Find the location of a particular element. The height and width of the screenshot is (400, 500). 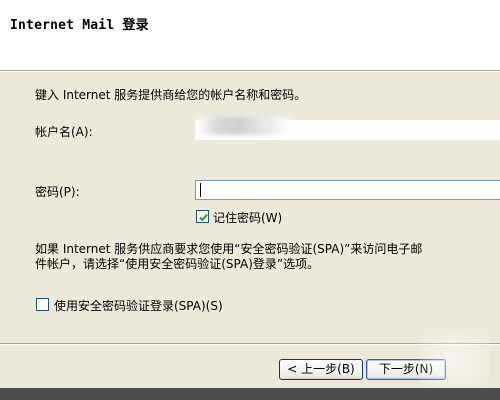

text-caret is located at coordinates (200, 190).